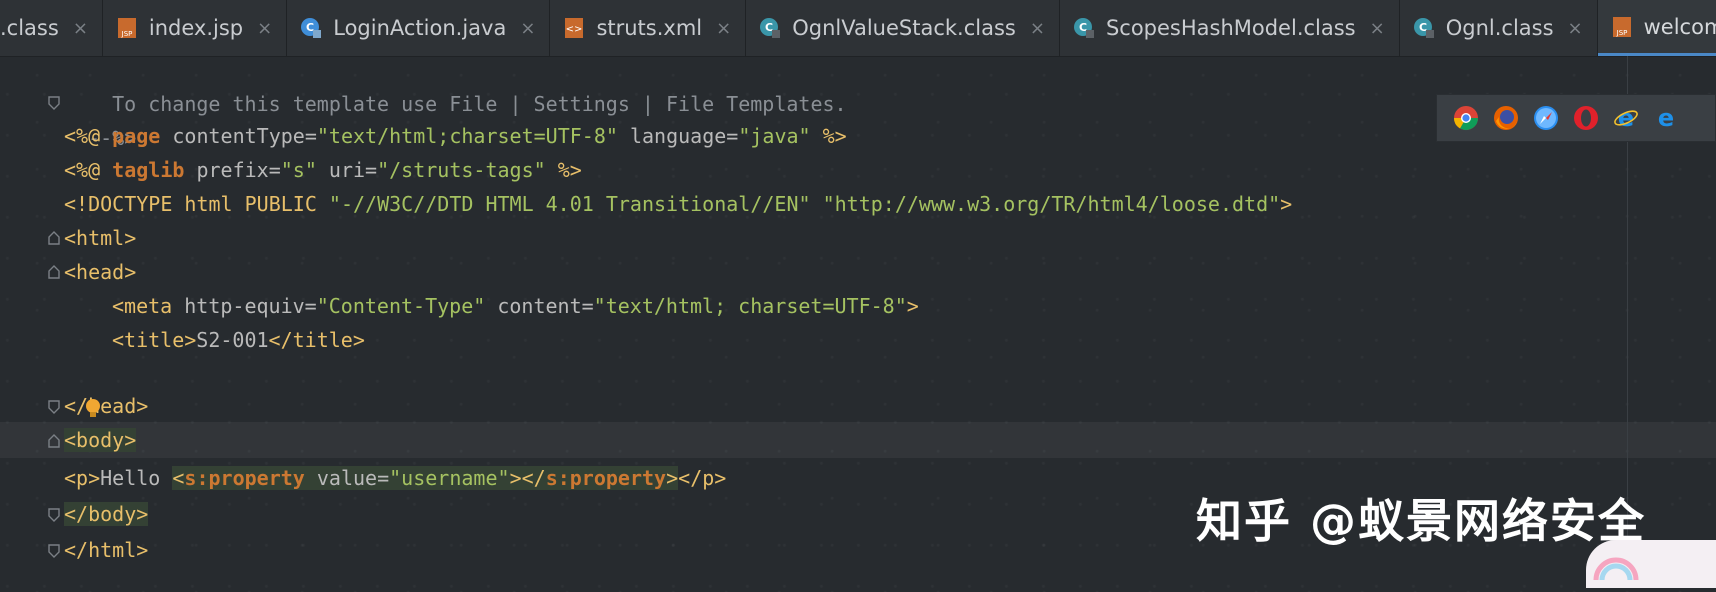  I want to click on code-line-6: <html>, so click(100, 238).